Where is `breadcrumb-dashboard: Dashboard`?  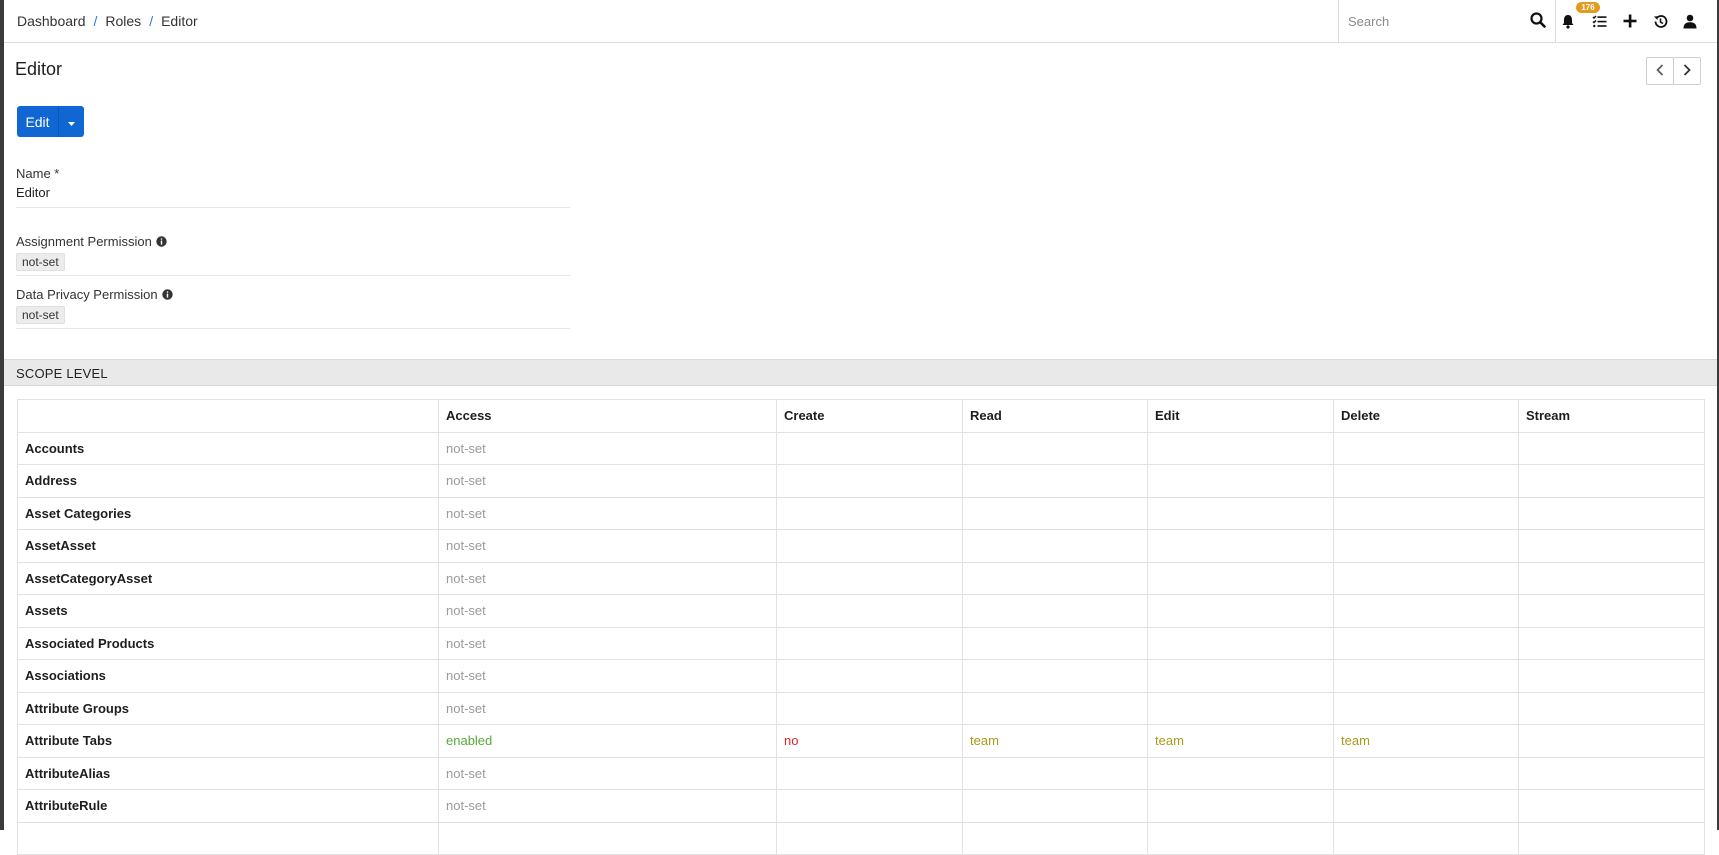
breadcrumb-dashboard: Dashboard is located at coordinates (51, 21).